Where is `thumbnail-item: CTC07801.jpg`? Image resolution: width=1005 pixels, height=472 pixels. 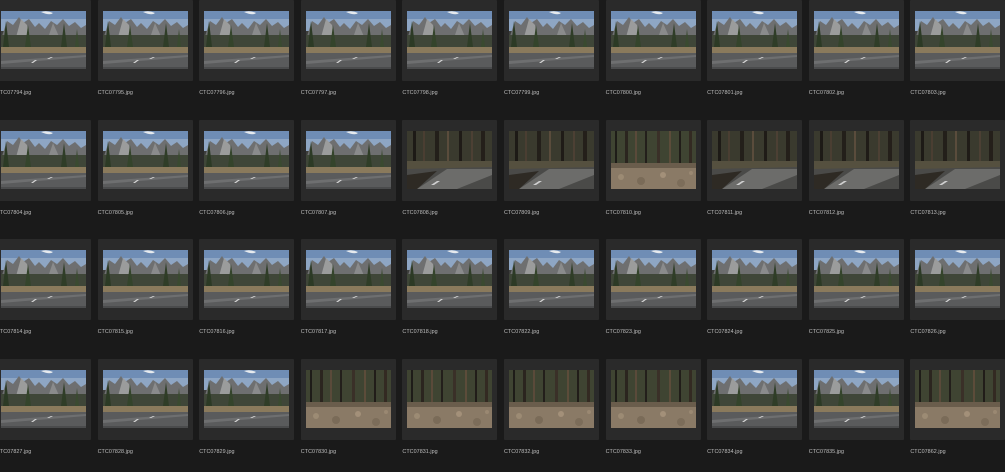
thumbnail-item: CTC07801.jpg is located at coordinates (755, 56).